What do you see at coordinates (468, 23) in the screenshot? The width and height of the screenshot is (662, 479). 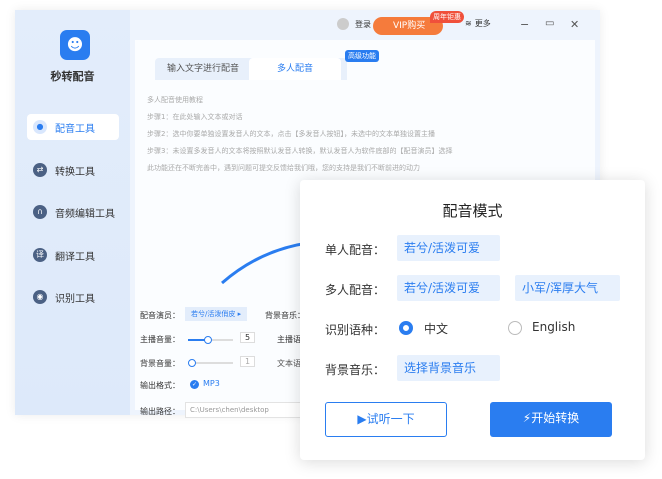 I see `layers-icon: ≋` at bounding box center [468, 23].